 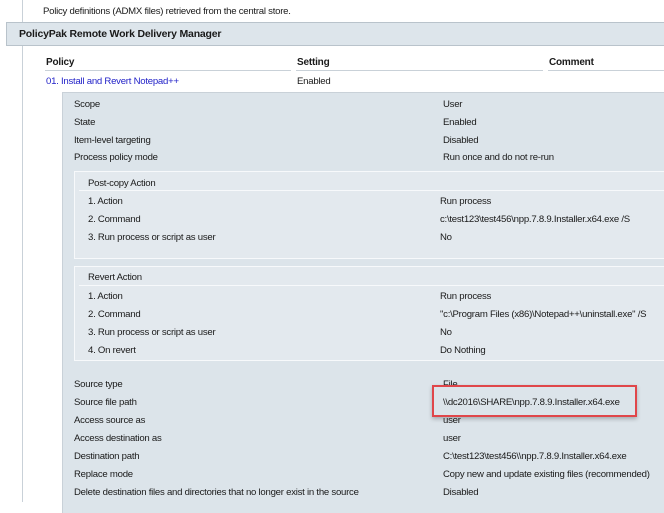 I want to click on revert-row-value: Run process, so click(x=466, y=296).